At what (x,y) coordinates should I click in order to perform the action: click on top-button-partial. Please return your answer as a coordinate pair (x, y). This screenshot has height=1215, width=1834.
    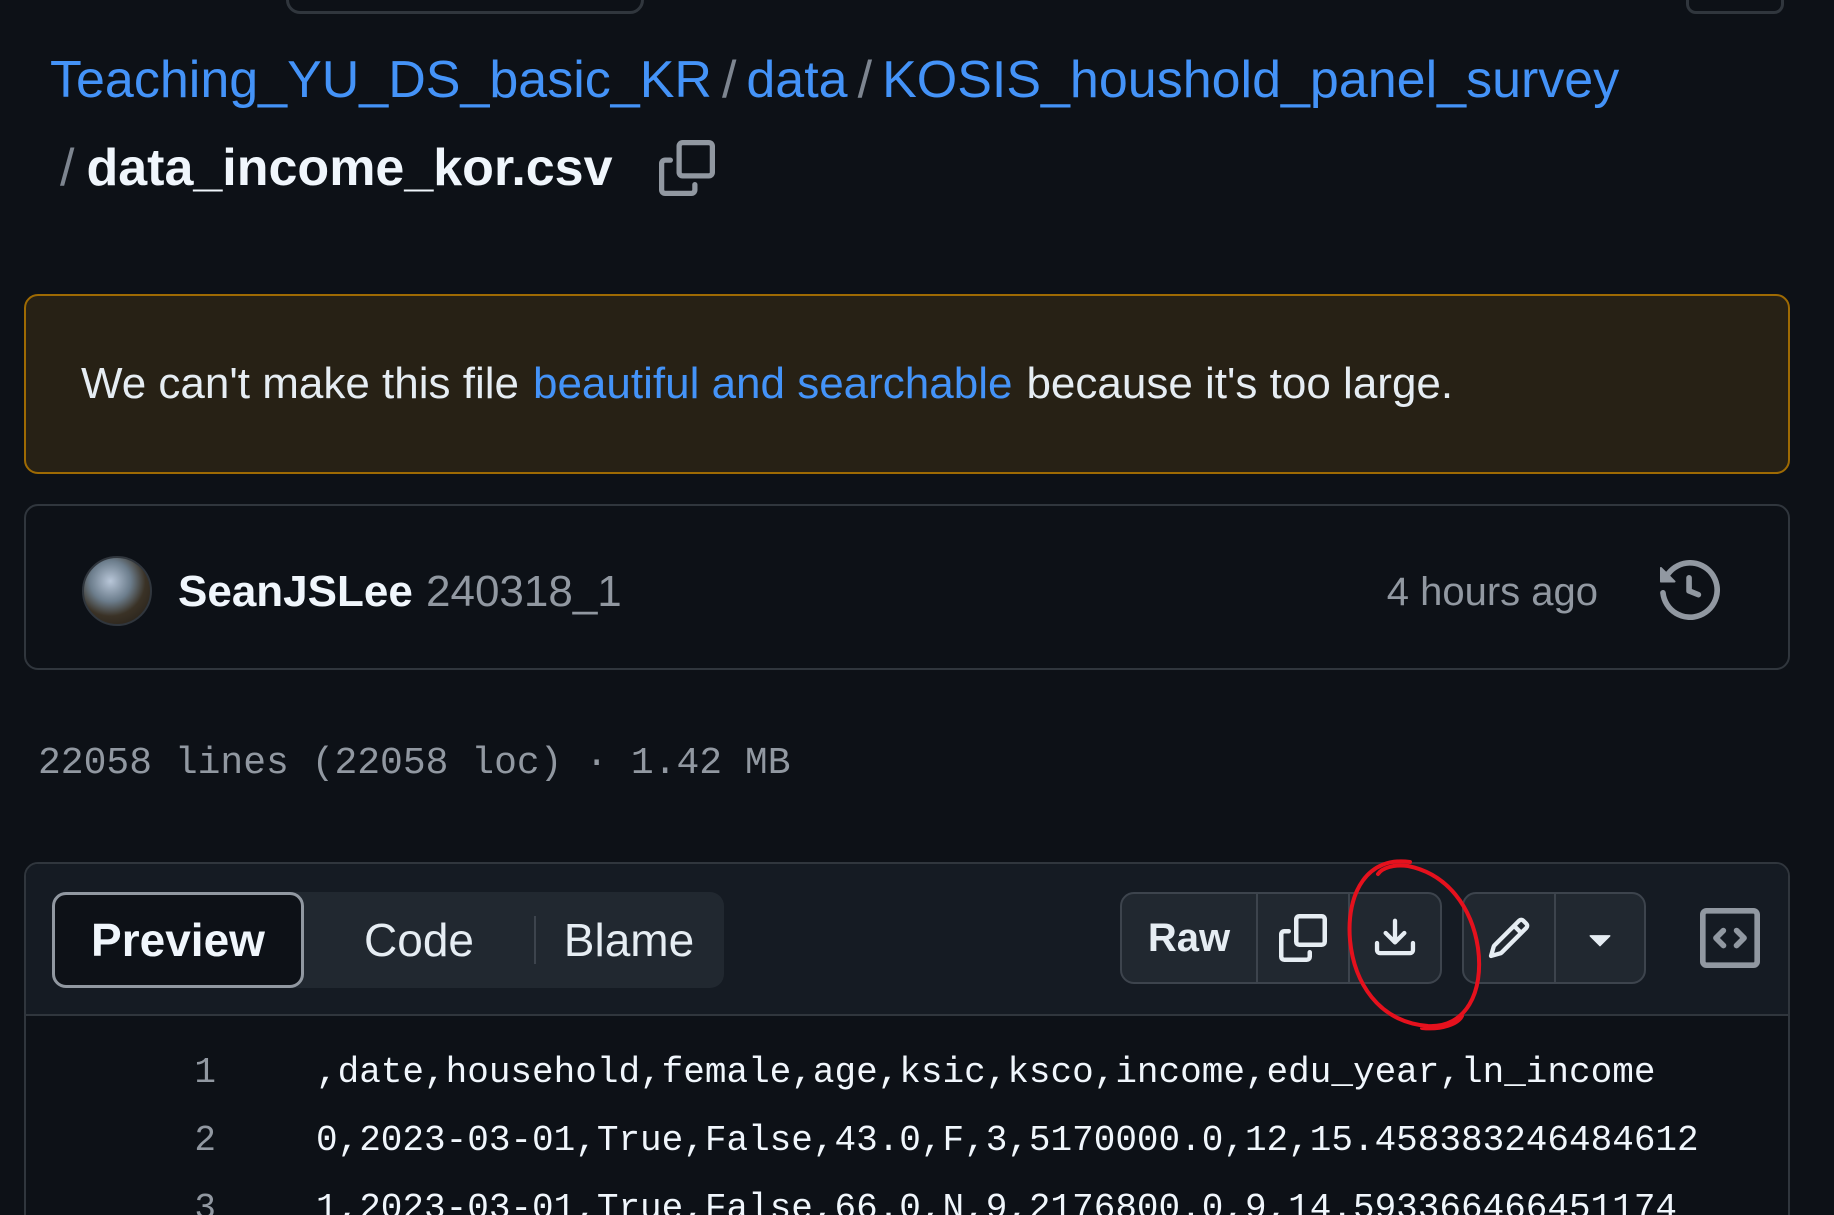
    Looking at the image, I should click on (1735, 7).